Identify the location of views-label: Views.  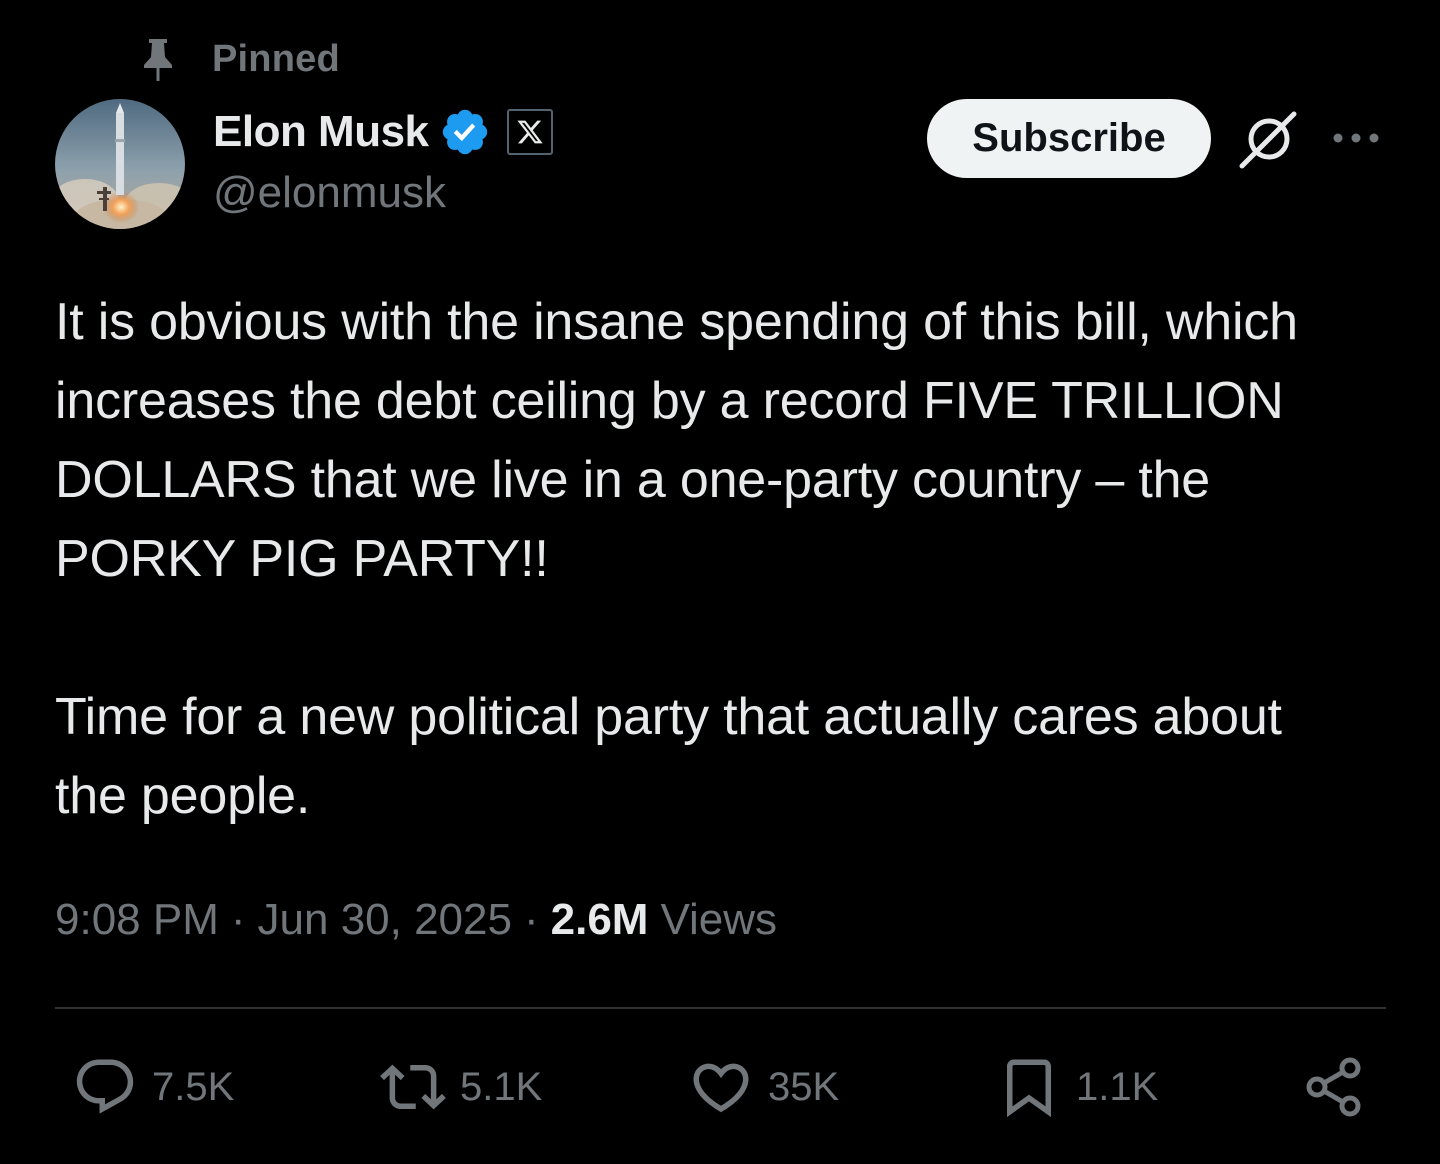
(718, 920).